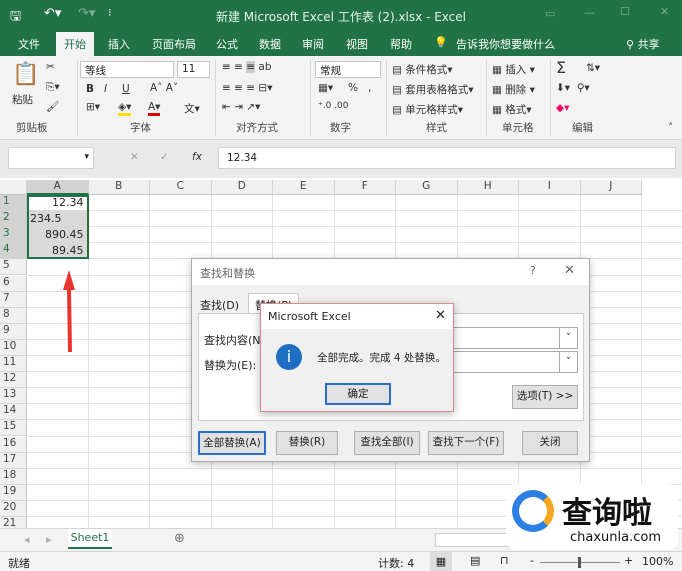 This screenshot has width=682, height=571. Describe the element at coordinates (580, 562) in the screenshot. I see `zoom-slider` at that location.